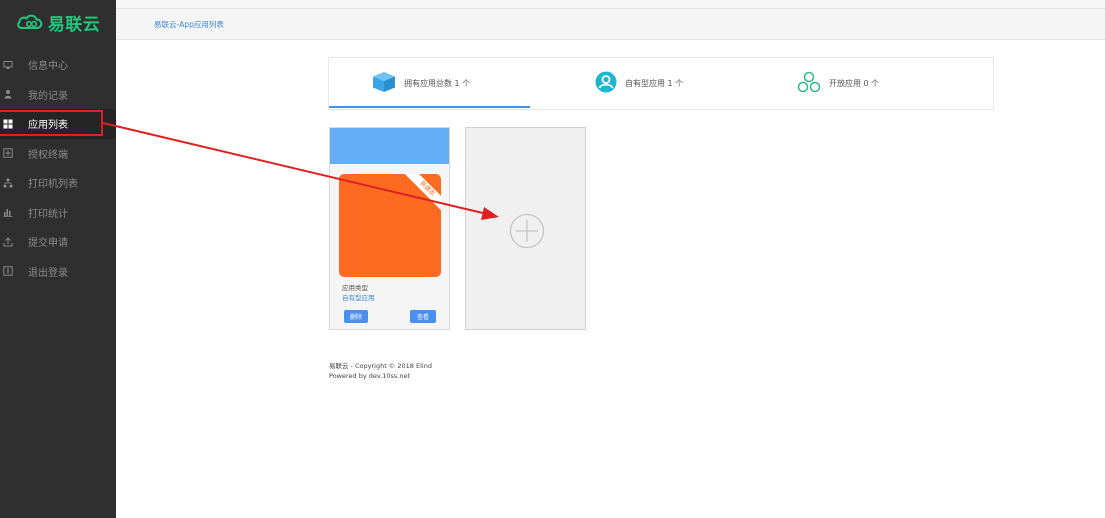 This screenshot has width=1105, height=518. Describe the element at coordinates (8, 153) in the screenshot. I see `plus-square-icon` at that location.